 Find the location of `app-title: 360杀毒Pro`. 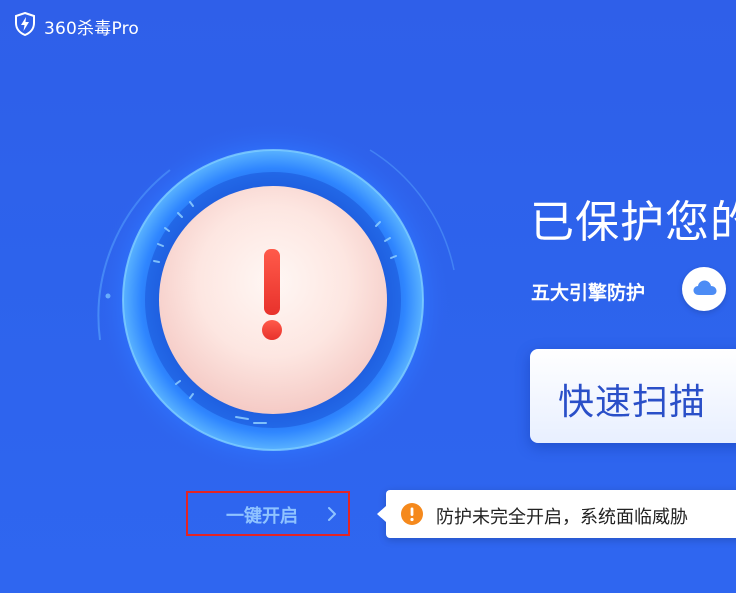

app-title: 360杀毒Pro is located at coordinates (92, 29).